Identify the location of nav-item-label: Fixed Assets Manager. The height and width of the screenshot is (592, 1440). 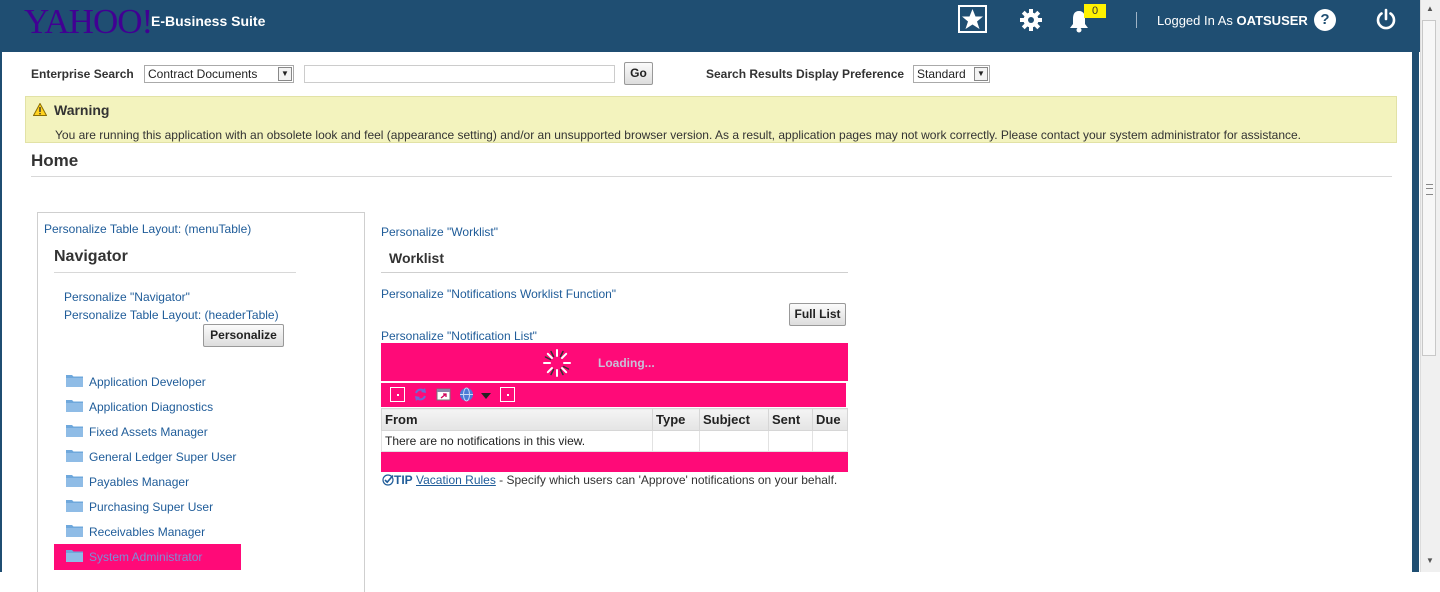
(148, 432).